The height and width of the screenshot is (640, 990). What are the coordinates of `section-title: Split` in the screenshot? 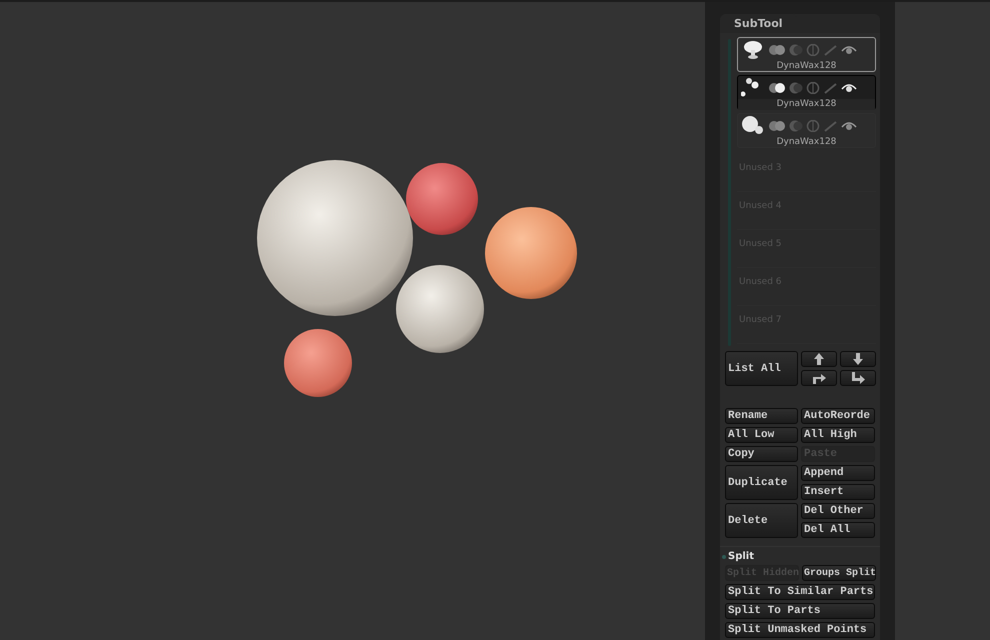 It's located at (741, 556).